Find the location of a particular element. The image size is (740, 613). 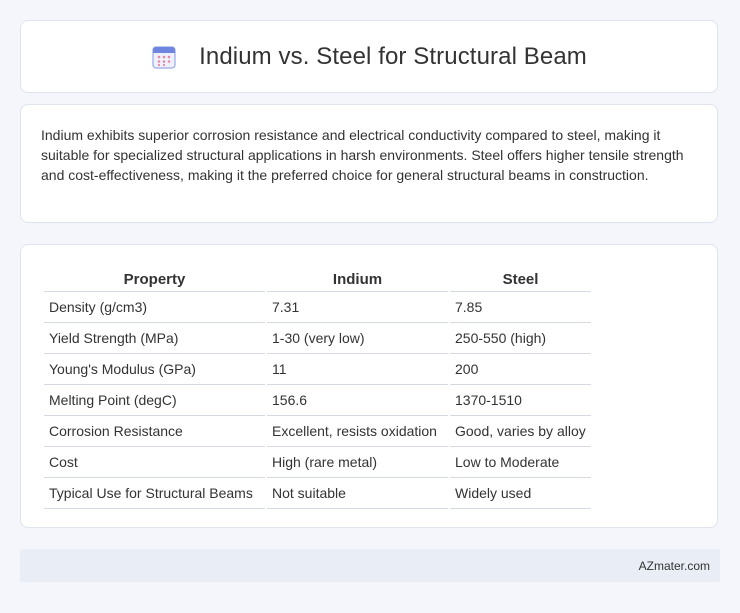

indium-cell: 1-30 (very low) is located at coordinates (357, 338).